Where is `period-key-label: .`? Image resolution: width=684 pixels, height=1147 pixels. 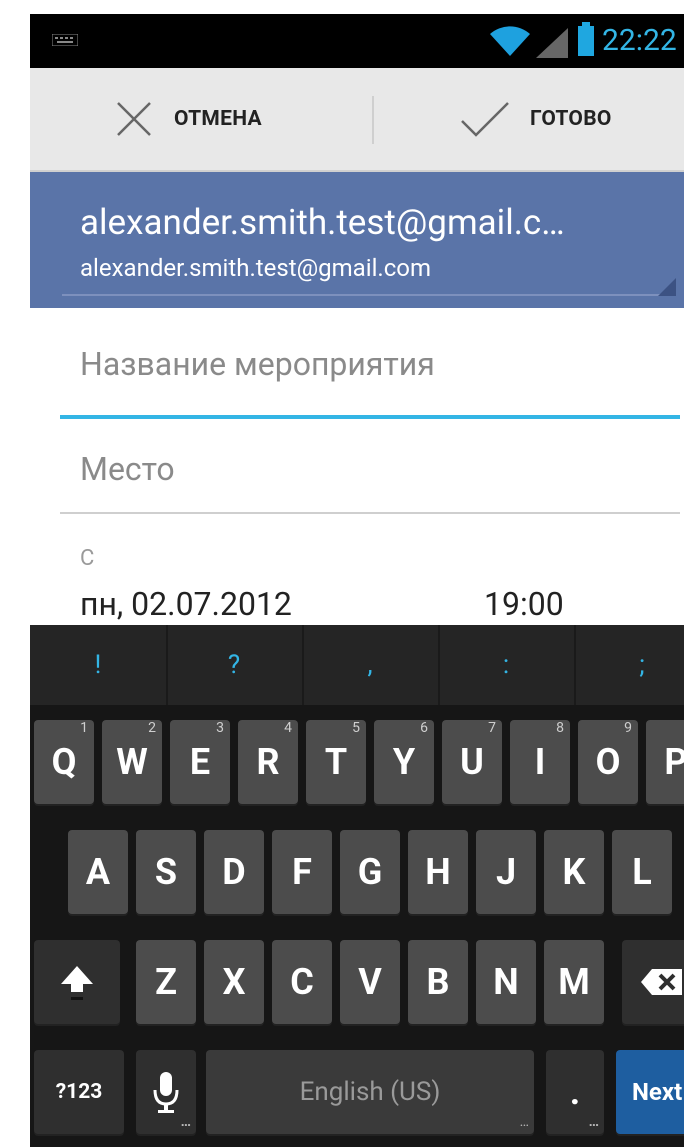 period-key-label: . is located at coordinates (575, 1092).